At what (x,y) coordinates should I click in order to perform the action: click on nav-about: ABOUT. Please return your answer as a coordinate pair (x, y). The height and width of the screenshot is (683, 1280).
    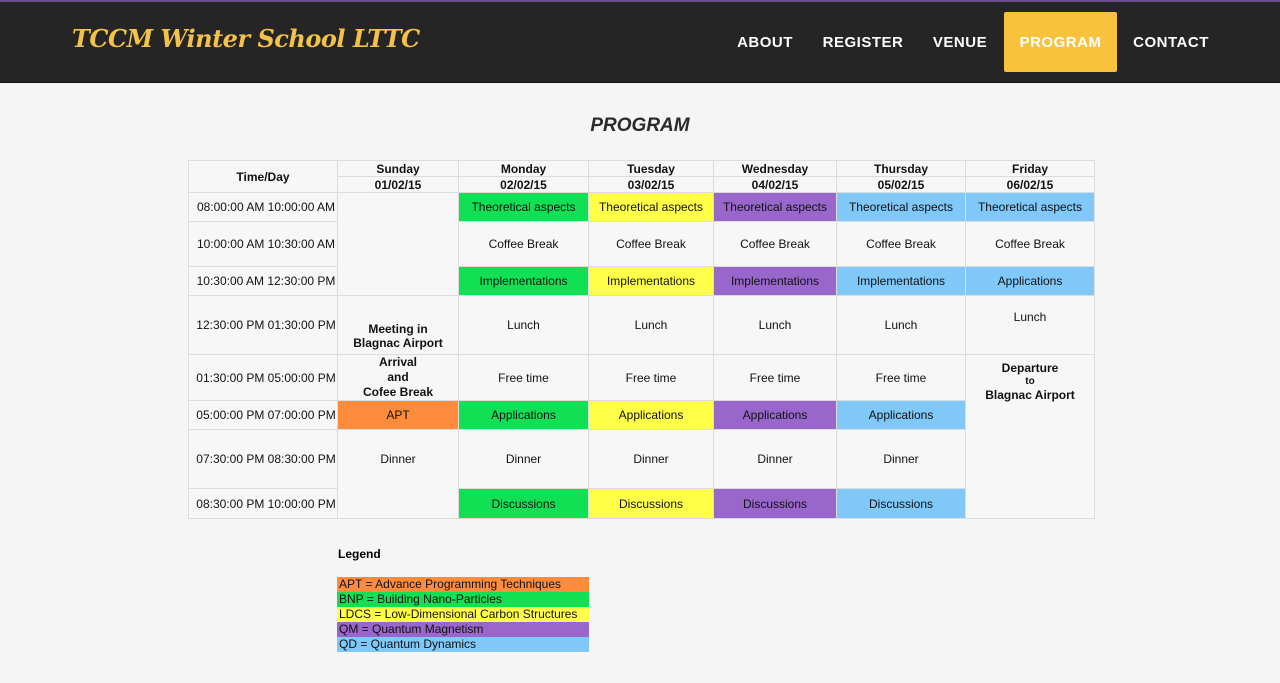
    Looking at the image, I should click on (765, 42).